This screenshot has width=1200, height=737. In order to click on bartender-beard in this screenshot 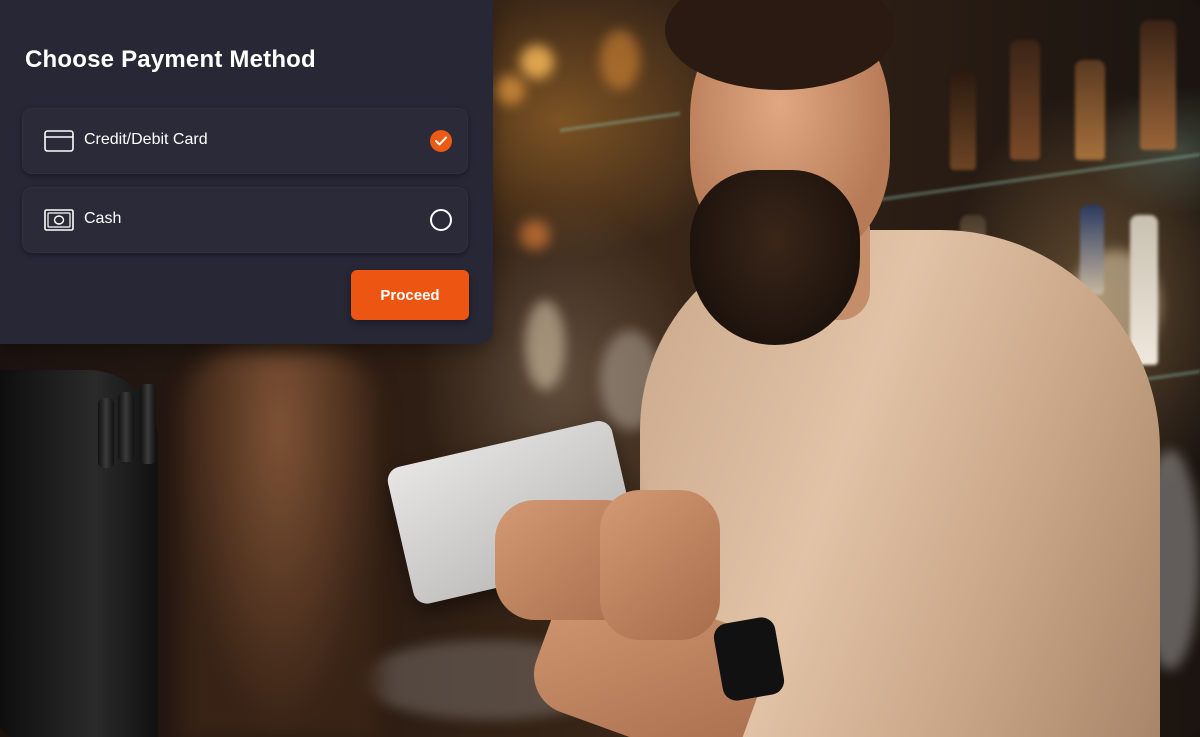, I will do `click(775, 257)`.